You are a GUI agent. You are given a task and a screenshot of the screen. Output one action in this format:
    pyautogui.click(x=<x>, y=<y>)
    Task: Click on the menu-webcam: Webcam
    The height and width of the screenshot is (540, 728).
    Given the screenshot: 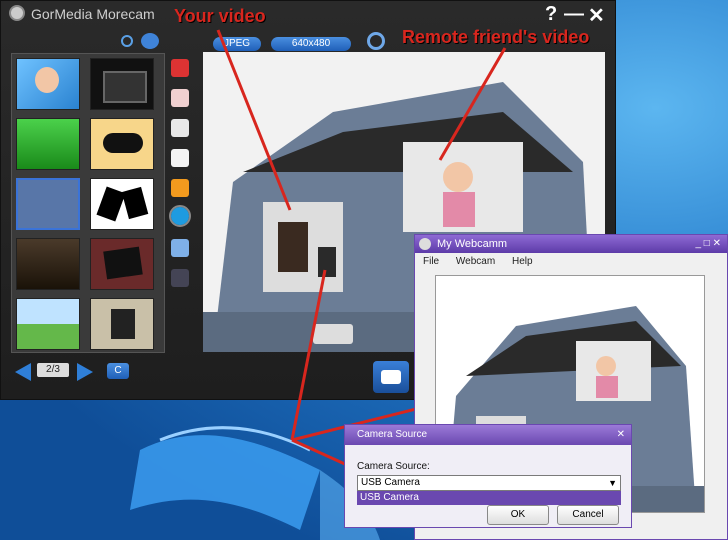 What is the action you would take?
    pyautogui.click(x=475, y=261)
    